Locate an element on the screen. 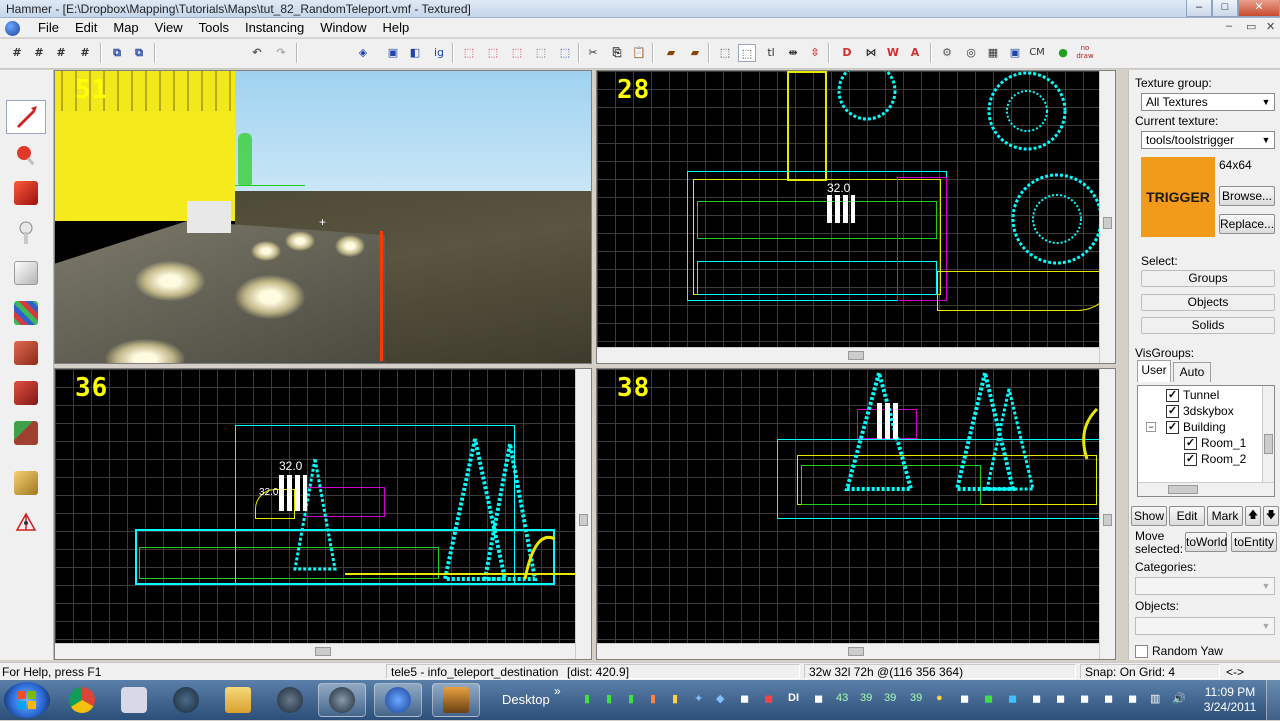 The width and height of the screenshot is (1280, 721). cut-icon: ✂ is located at coordinates (593, 53).